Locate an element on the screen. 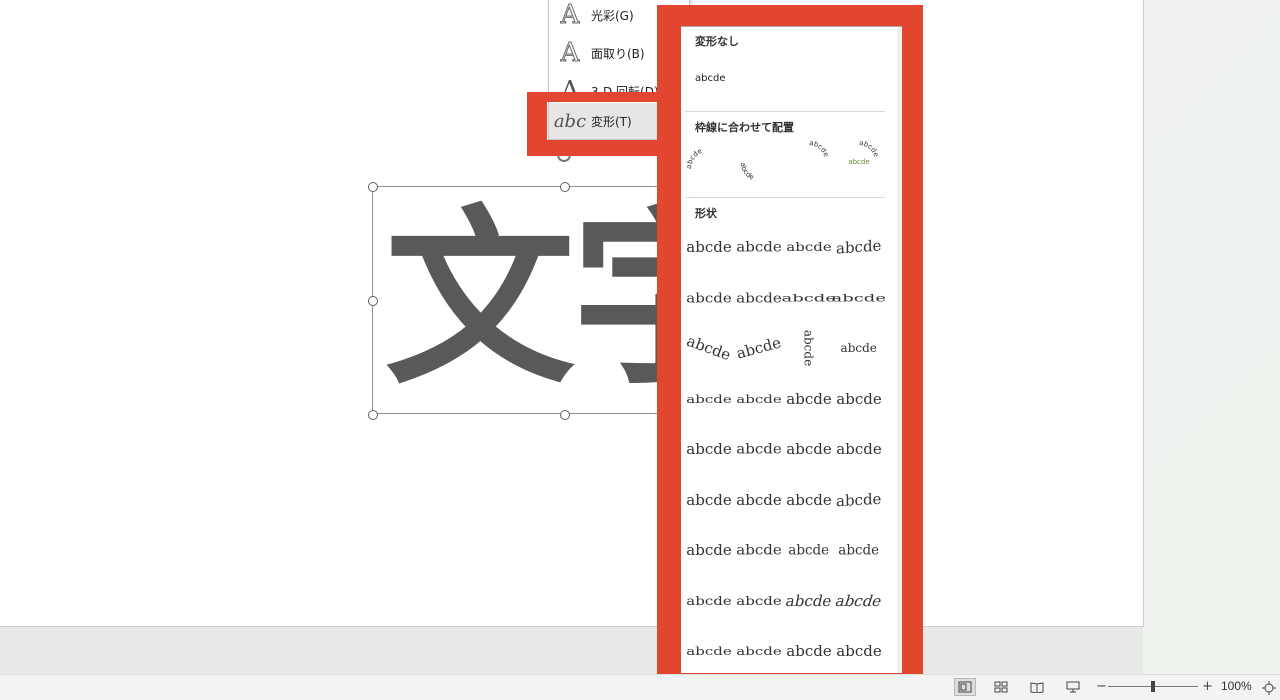  follow-path-arch-down: abcde is located at coordinates (759, 161).